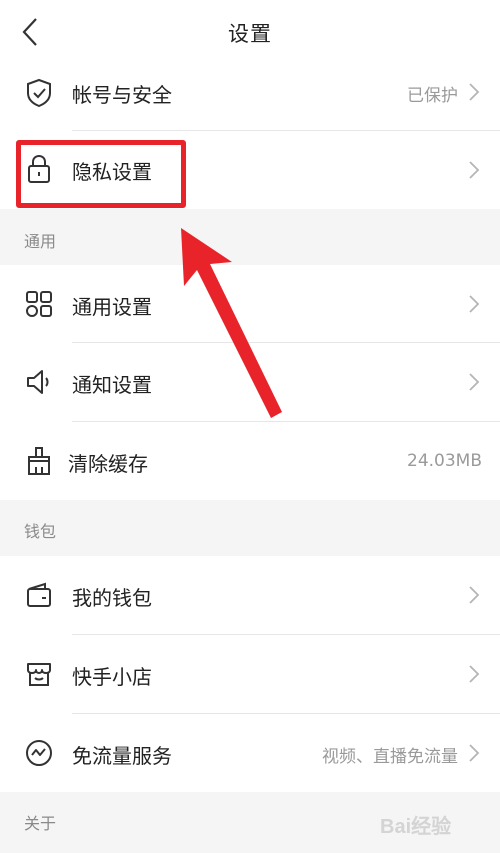 The image size is (500, 853). What do you see at coordinates (39, 382) in the screenshot?
I see `speaker-icon` at bounding box center [39, 382].